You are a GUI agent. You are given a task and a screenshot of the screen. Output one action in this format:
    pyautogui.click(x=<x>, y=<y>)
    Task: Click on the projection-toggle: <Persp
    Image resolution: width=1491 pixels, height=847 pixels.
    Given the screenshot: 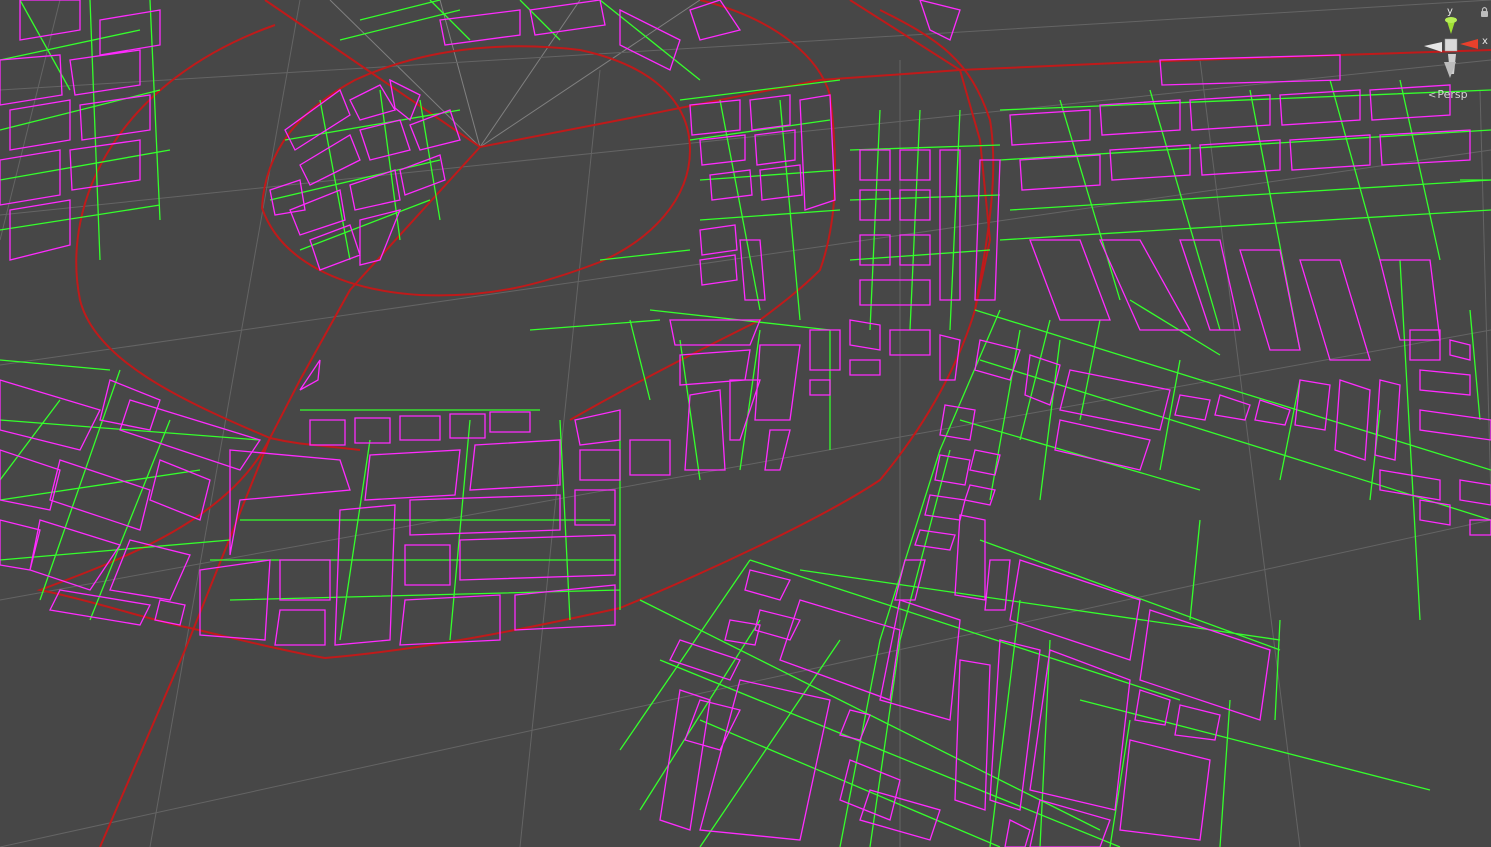 What is the action you would take?
    pyautogui.click(x=1448, y=94)
    